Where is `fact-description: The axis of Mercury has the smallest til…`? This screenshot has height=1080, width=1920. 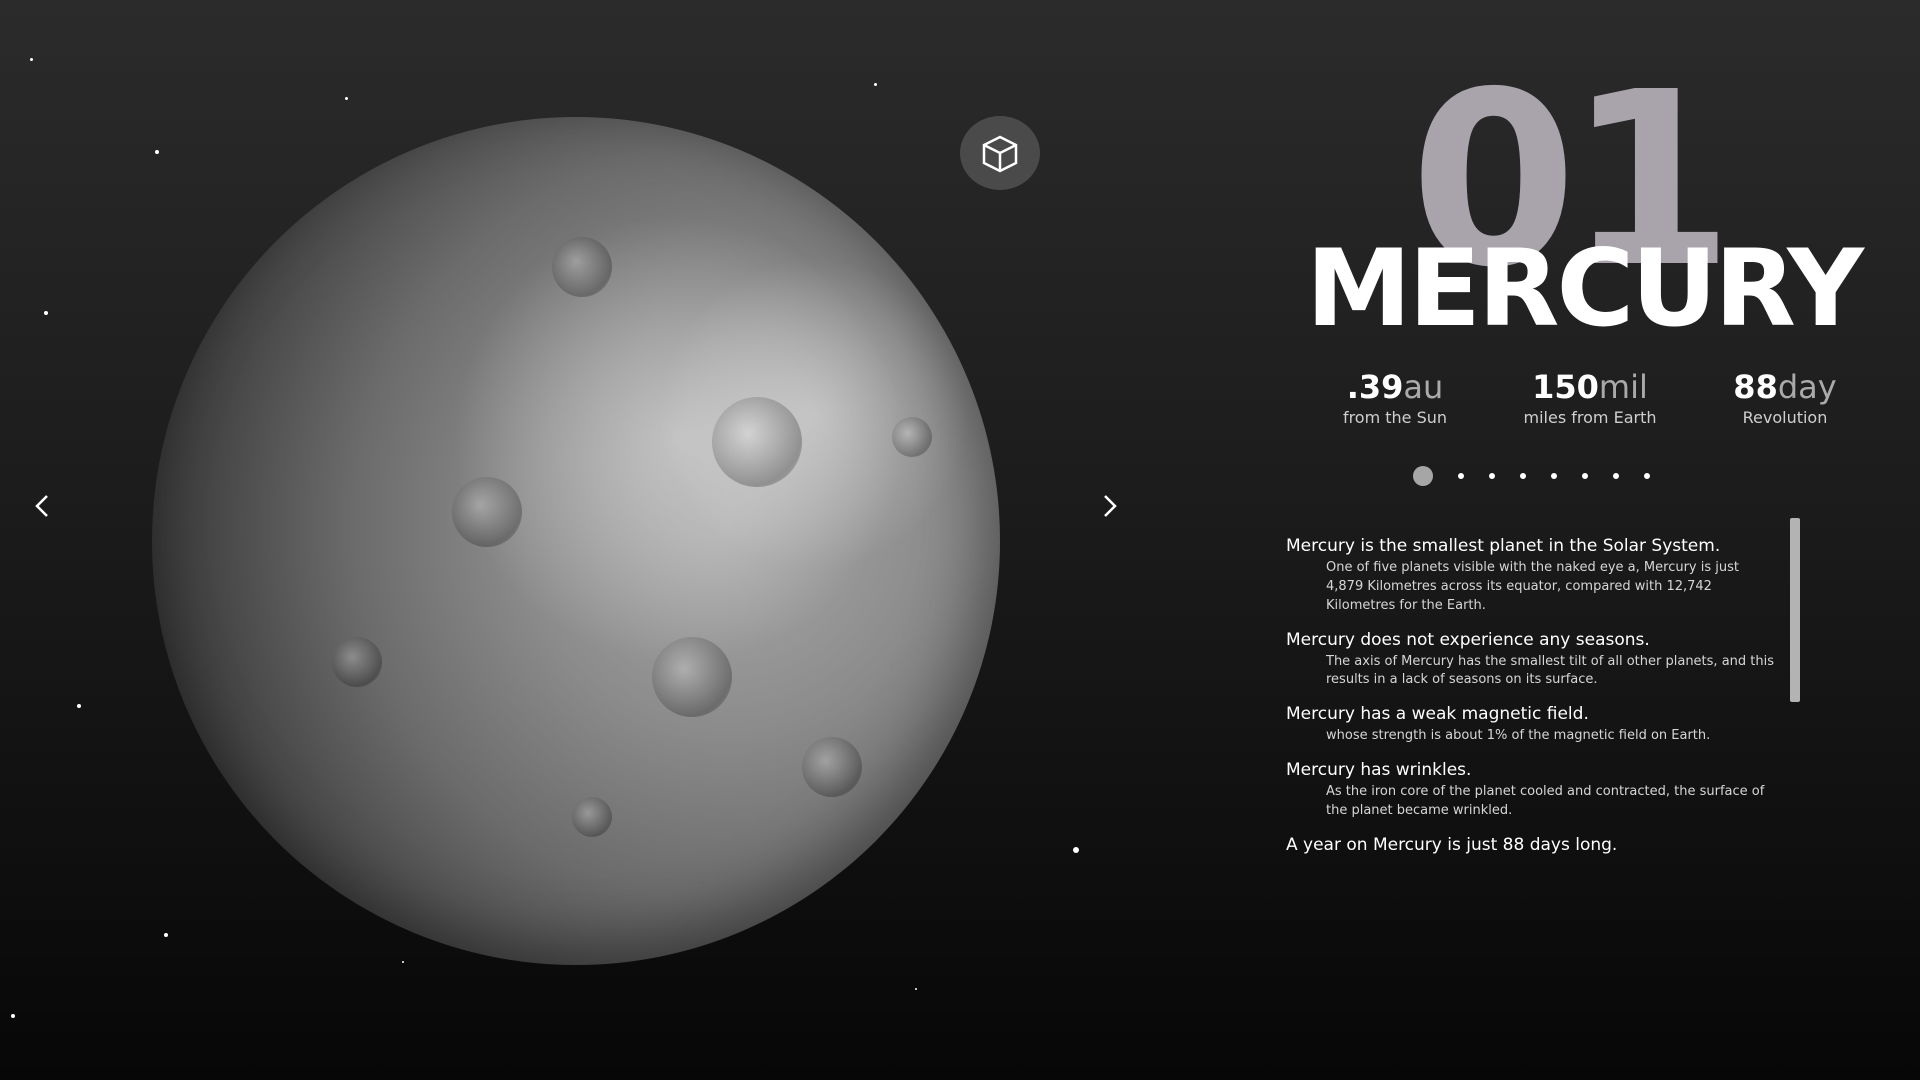
fact-description: The axis of Mercury has the smallest til… is located at coordinates (1550, 670).